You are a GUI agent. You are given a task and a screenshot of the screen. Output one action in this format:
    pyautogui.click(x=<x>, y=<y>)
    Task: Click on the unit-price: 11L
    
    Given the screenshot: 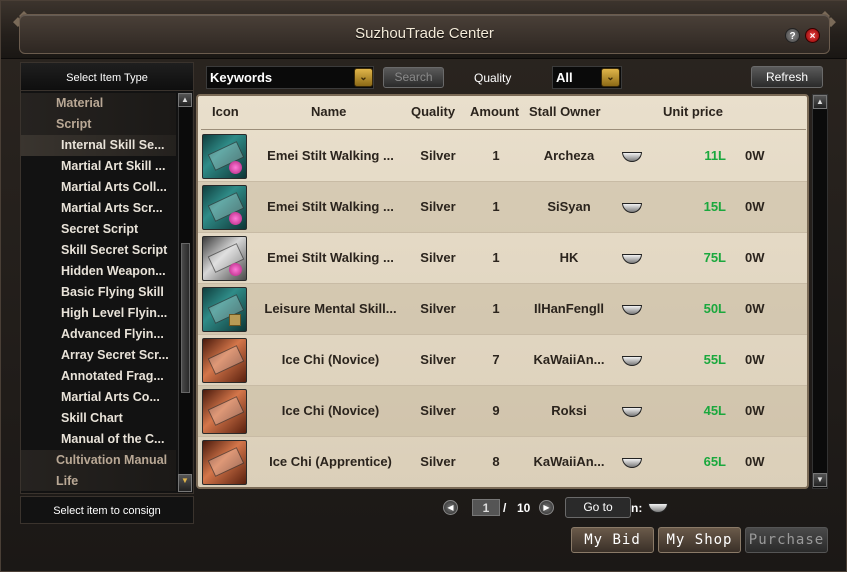 What is the action you would take?
    pyautogui.click(x=715, y=155)
    